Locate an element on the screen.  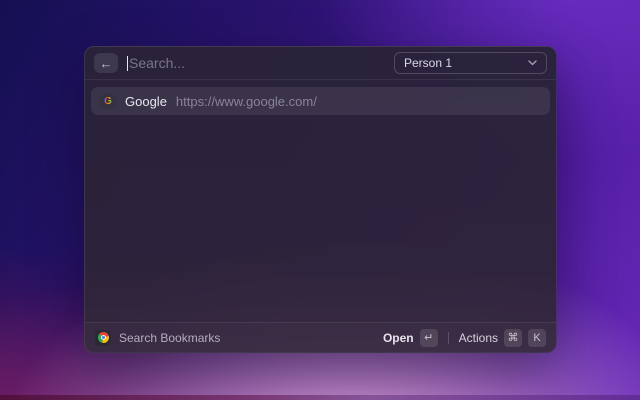
profile-dropdown: Person 1 is located at coordinates (470, 63).